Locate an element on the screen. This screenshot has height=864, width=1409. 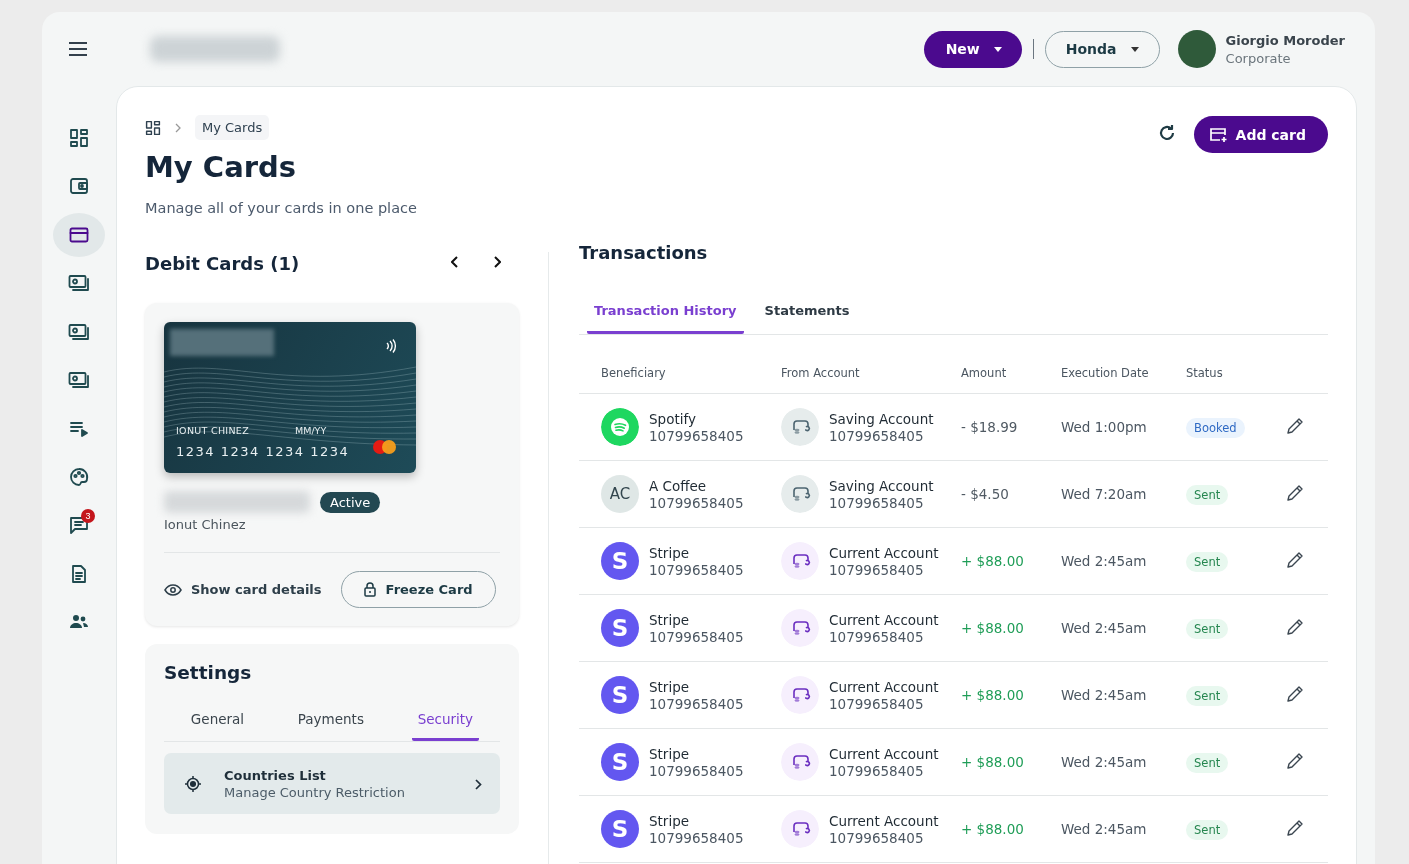
card-expiry: MM/YY is located at coordinates (311, 430).